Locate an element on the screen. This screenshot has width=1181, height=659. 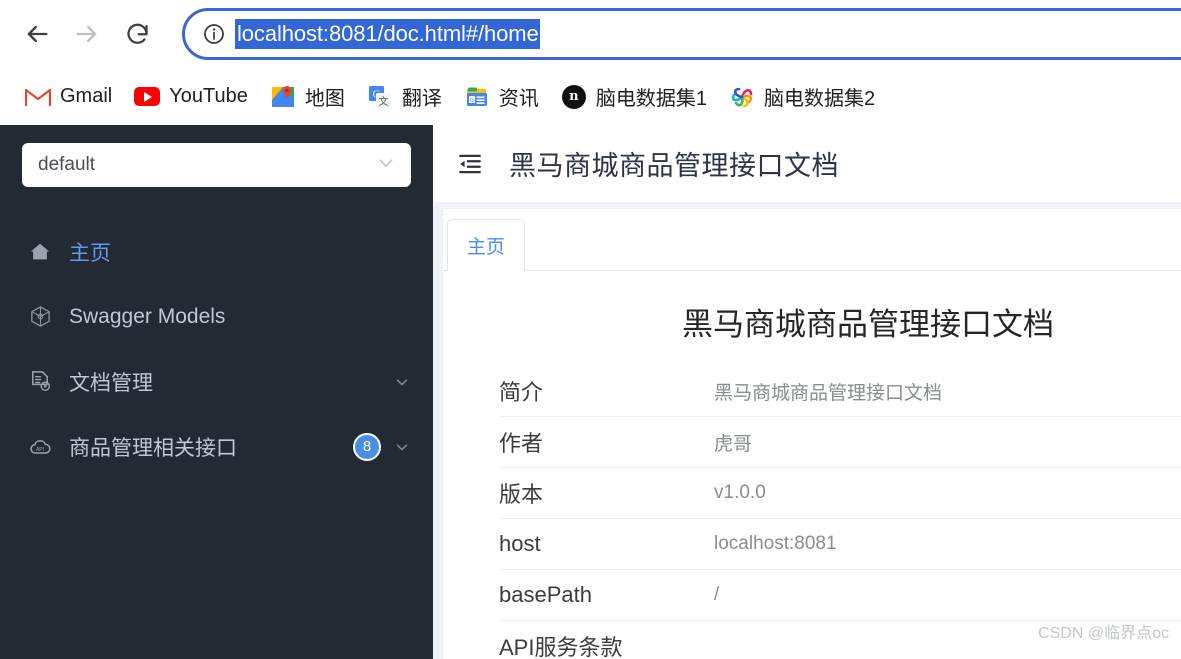
group-selector: default is located at coordinates (216, 165).